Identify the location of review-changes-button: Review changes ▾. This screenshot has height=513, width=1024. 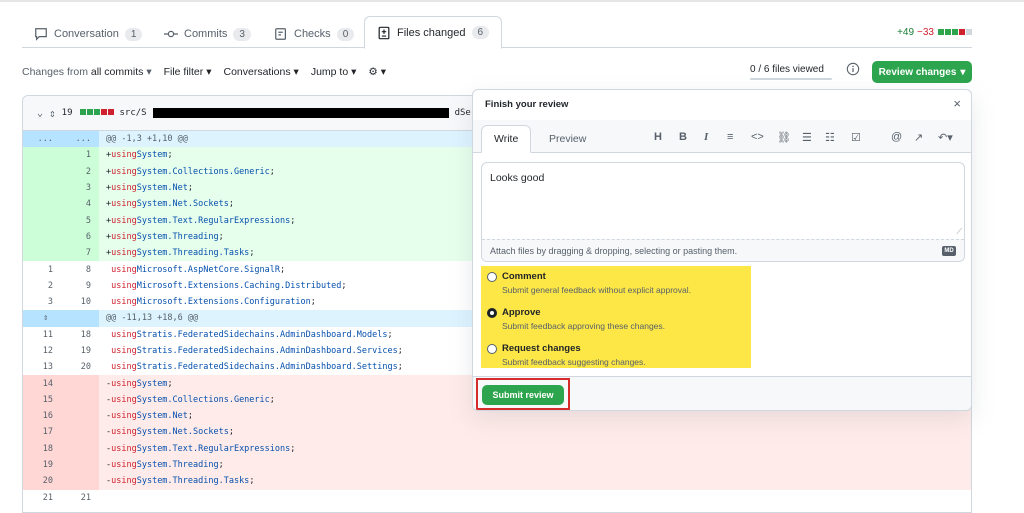
(922, 72).